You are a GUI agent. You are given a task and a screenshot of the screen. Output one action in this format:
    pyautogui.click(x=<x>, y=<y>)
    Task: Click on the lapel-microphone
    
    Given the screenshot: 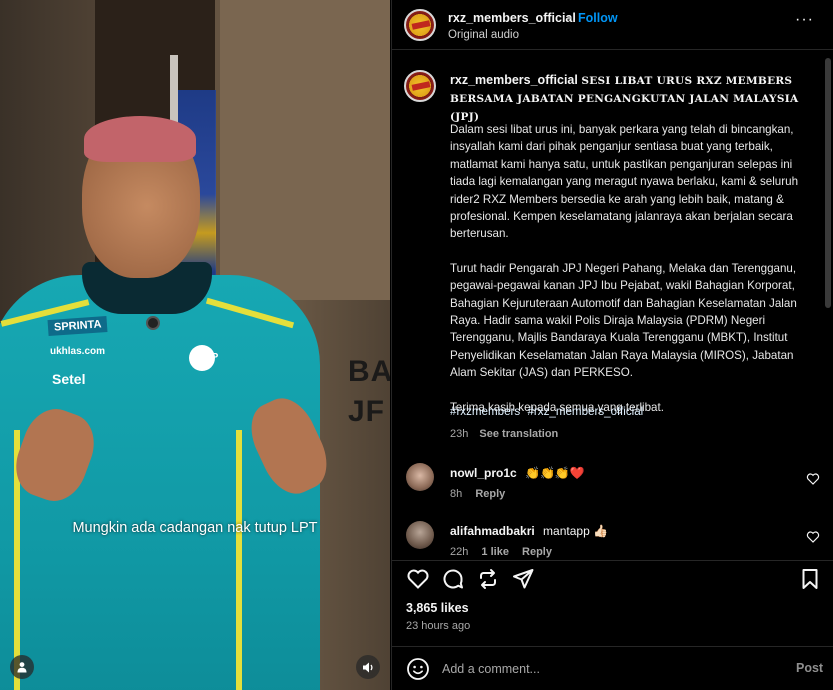 What is the action you would take?
    pyautogui.click(x=153, y=323)
    